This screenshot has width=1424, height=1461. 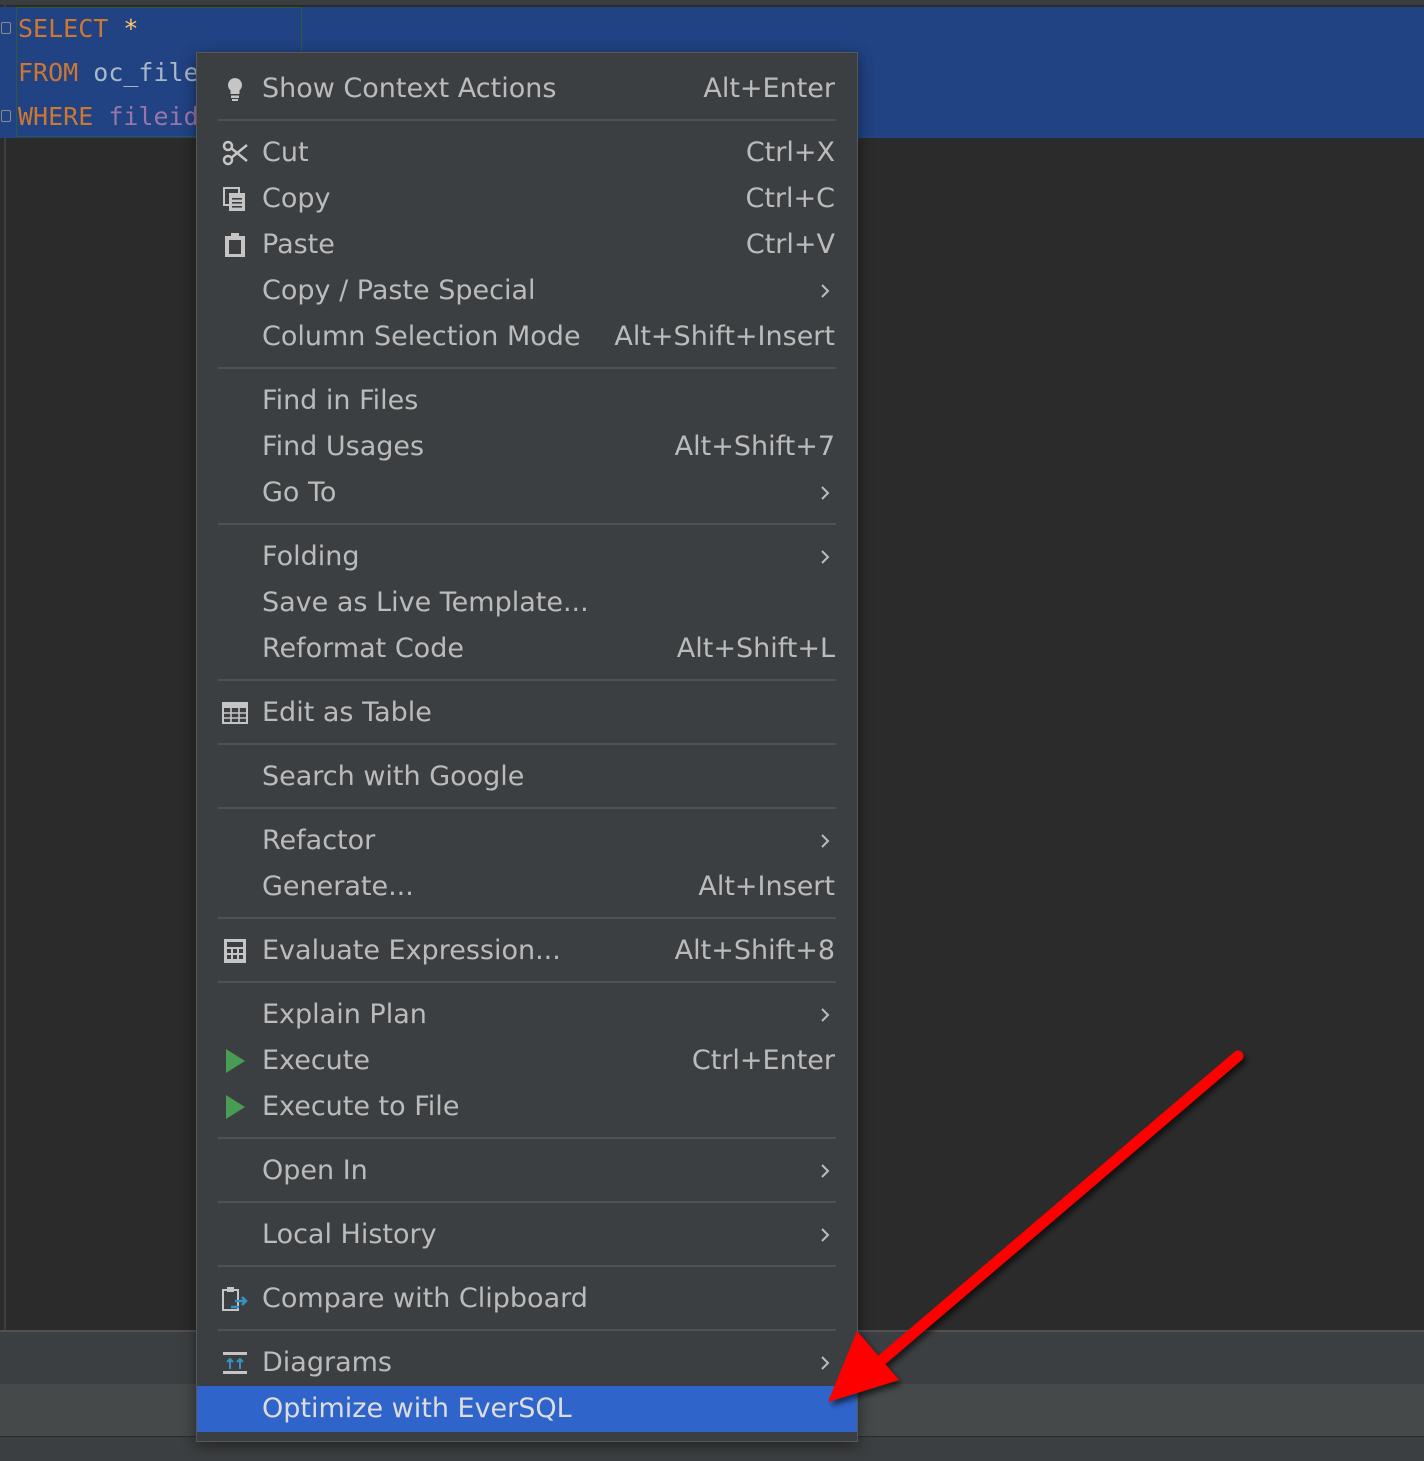 I want to click on menu-item-label: Refactor, so click(x=319, y=840).